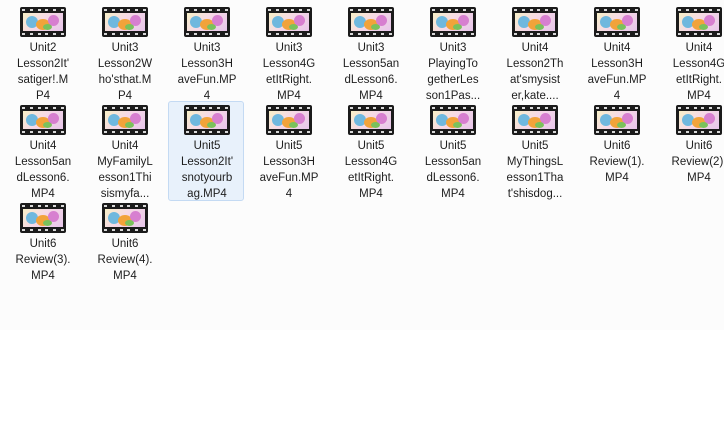 The height and width of the screenshot is (437, 724). I want to click on file-name: Unit5 Lesson4G etItRight. MP4, so click(371, 170).